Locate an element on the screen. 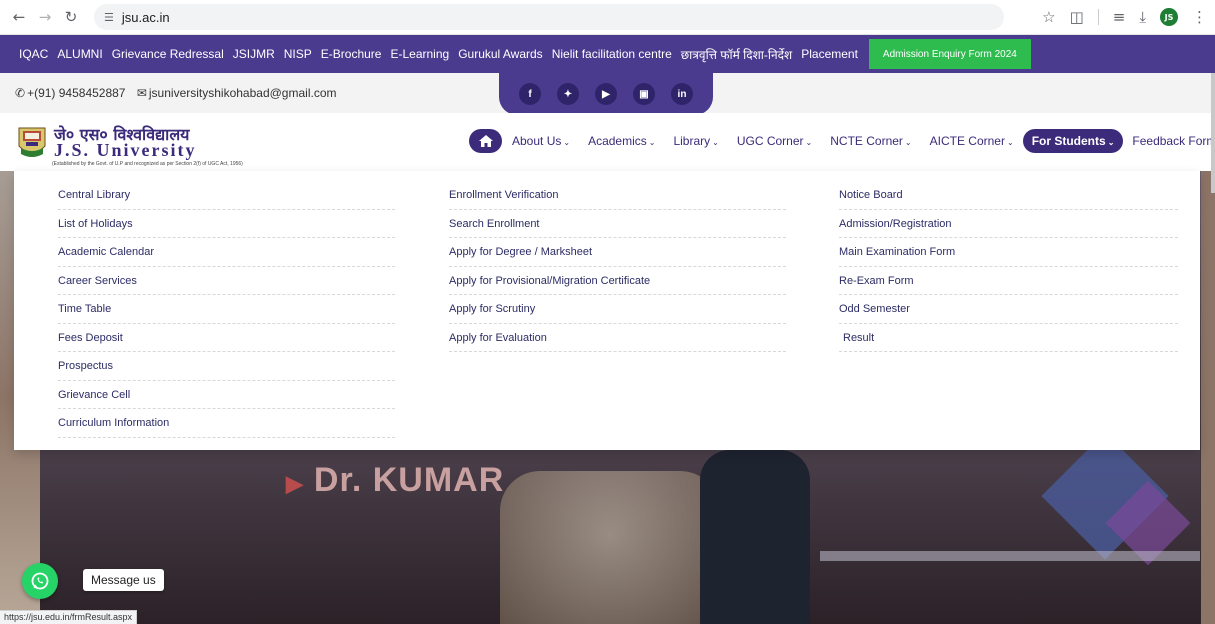 The height and width of the screenshot is (624, 1215). nav-ugc-corner: UGC Corner ⌄ is located at coordinates (774, 141).